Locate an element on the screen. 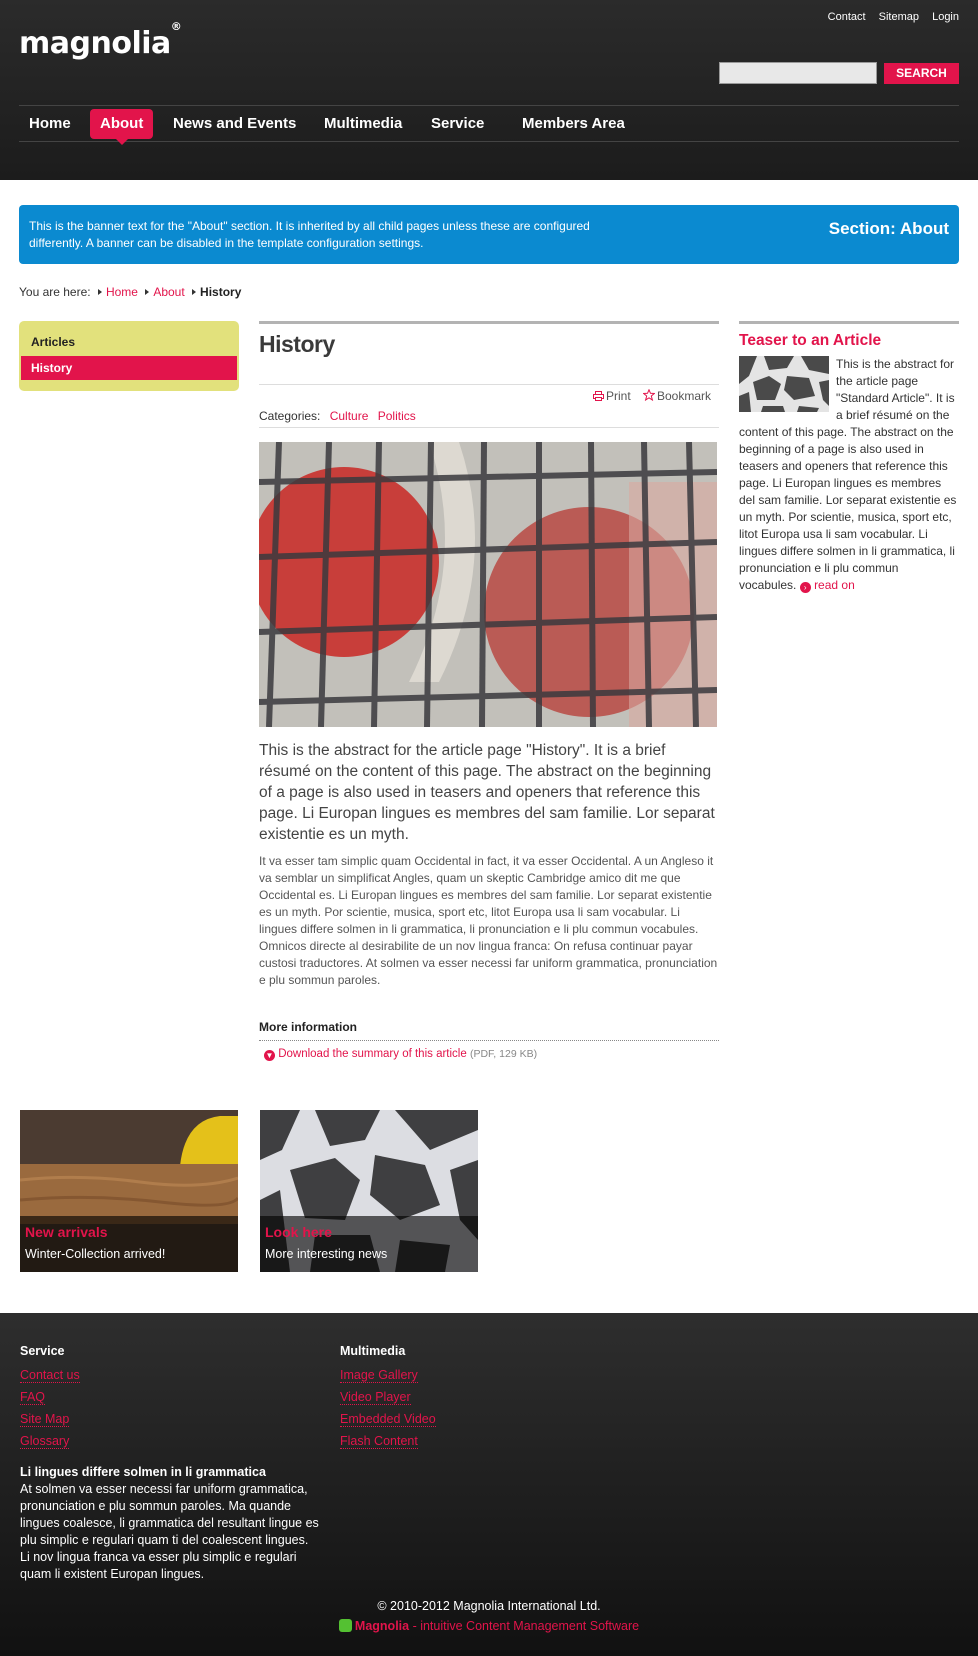 The height and width of the screenshot is (1656, 978). sitemap-link: Sitemap is located at coordinates (899, 17).